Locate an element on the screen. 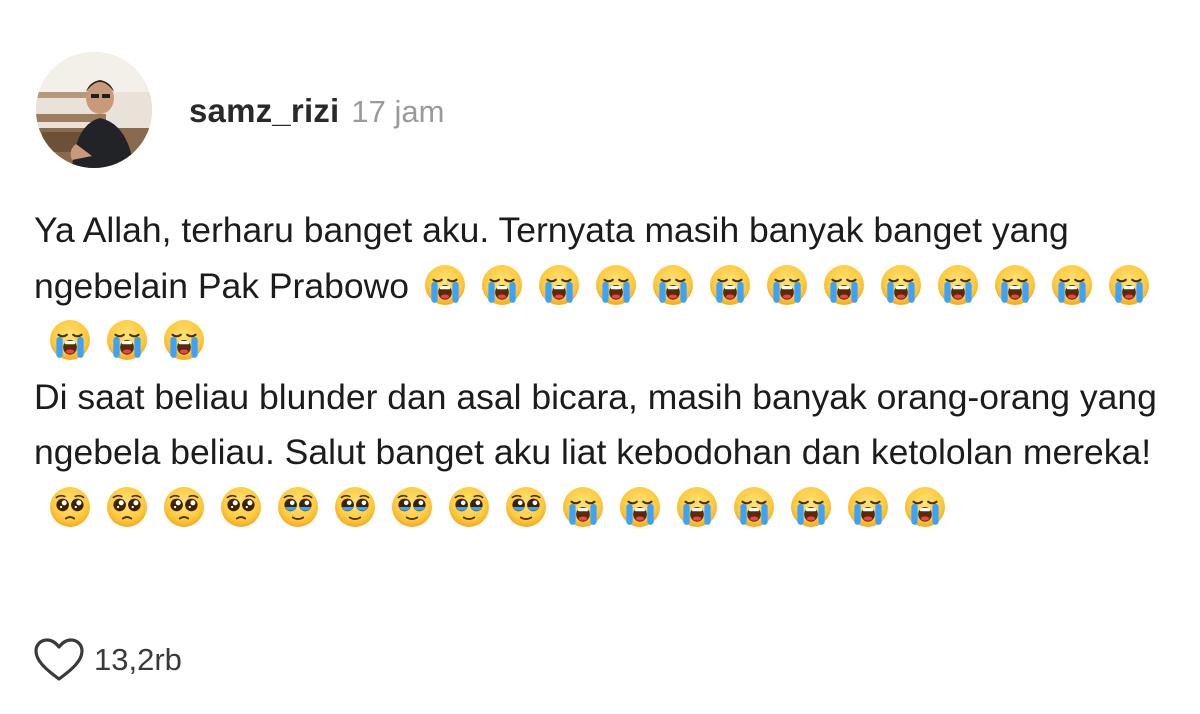  heart-outline-icon is located at coordinates (59, 660).